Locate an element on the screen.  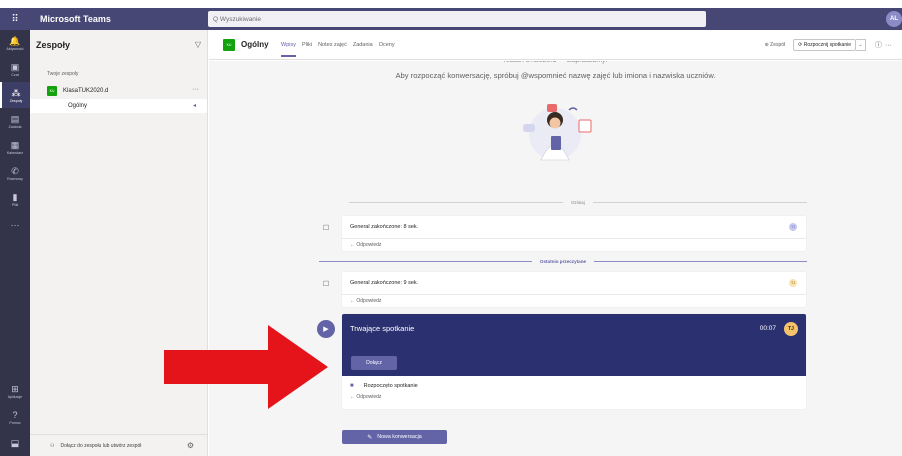
top-bar: ⠿ Microsoft Teams Q Wyszukiwanie AL is located at coordinates (451, 19).